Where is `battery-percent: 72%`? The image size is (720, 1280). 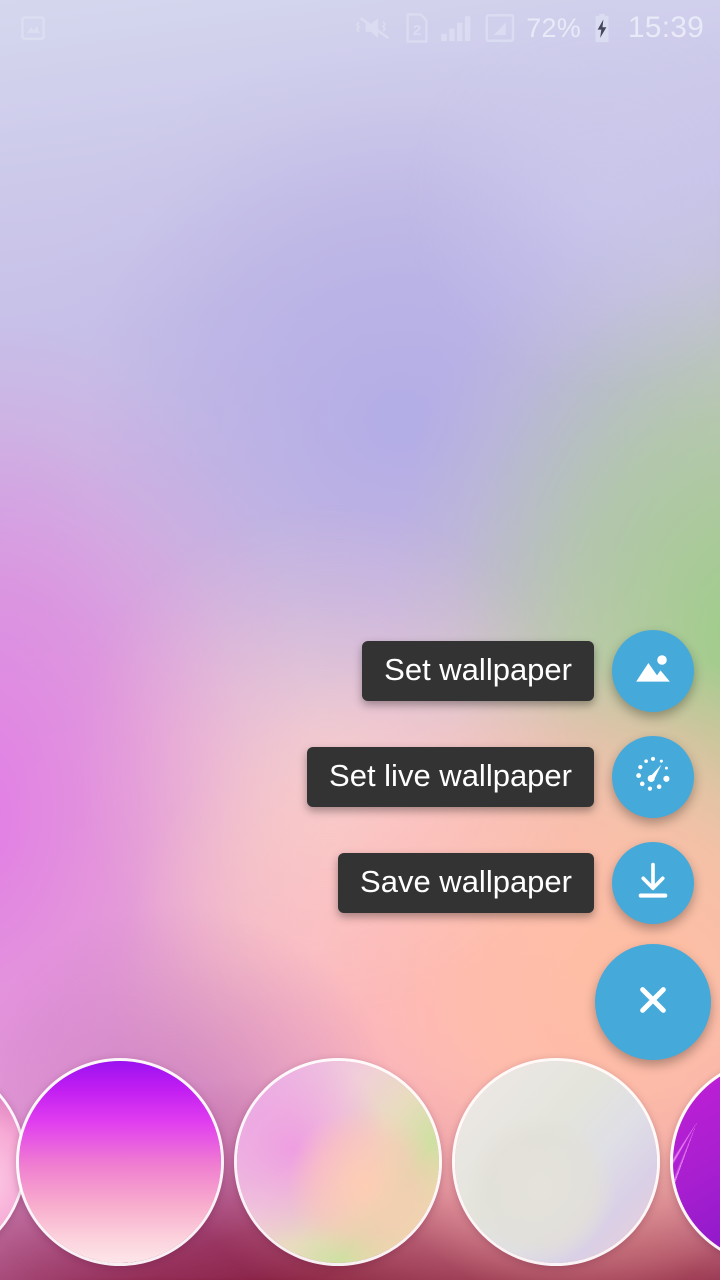 battery-percent: 72% is located at coordinates (553, 27).